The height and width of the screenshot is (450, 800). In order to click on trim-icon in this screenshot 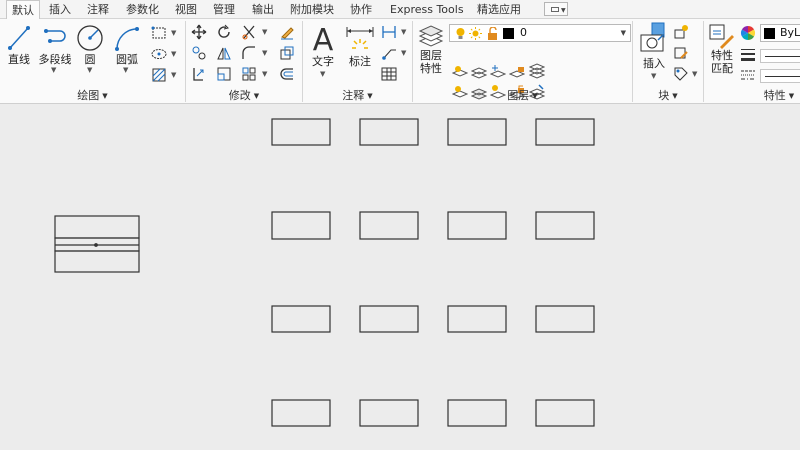, I will do `click(248, 32)`.